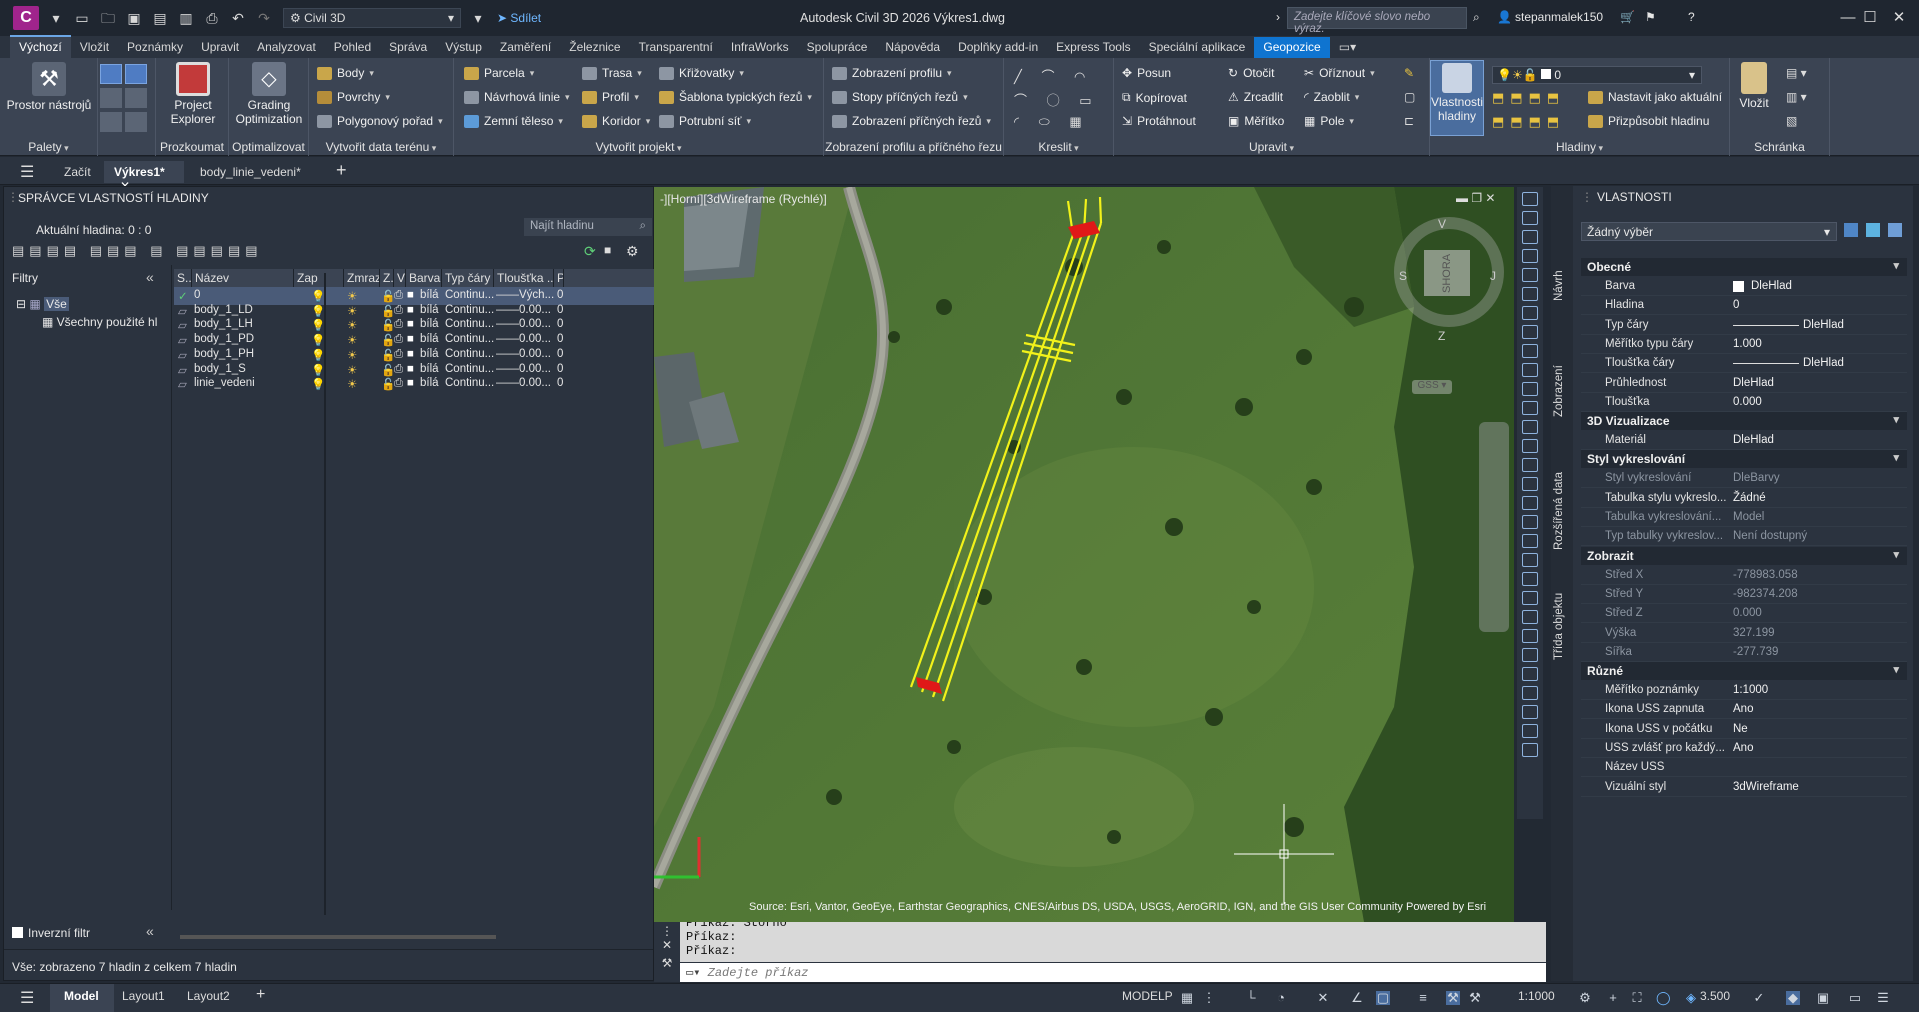 This screenshot has height=1012, width=1919. Describe the element at coordinates (1715, 996) in the screenshot. I see `version-value: 3.500` at that location.